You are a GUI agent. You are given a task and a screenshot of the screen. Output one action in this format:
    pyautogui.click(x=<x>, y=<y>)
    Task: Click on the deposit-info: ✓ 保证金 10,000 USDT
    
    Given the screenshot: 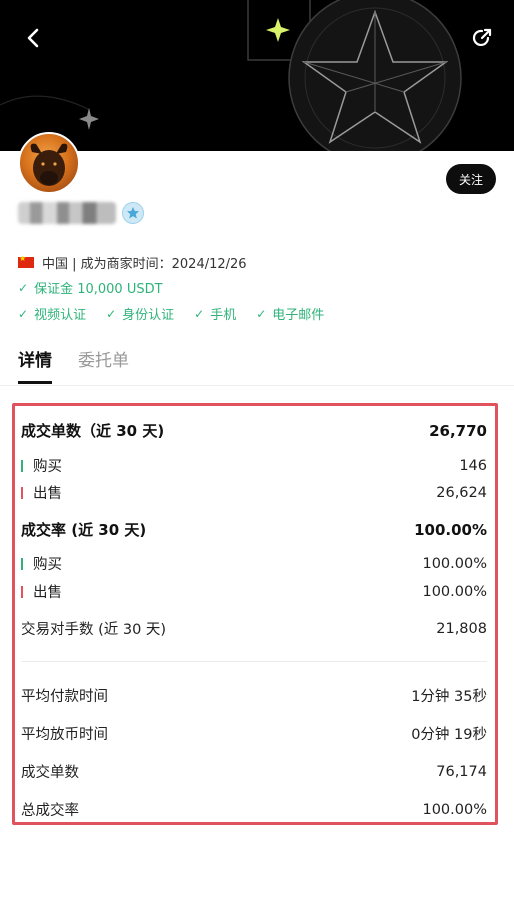 What is the action you would take?
    pyautogui.click(x=90, y=288)
    